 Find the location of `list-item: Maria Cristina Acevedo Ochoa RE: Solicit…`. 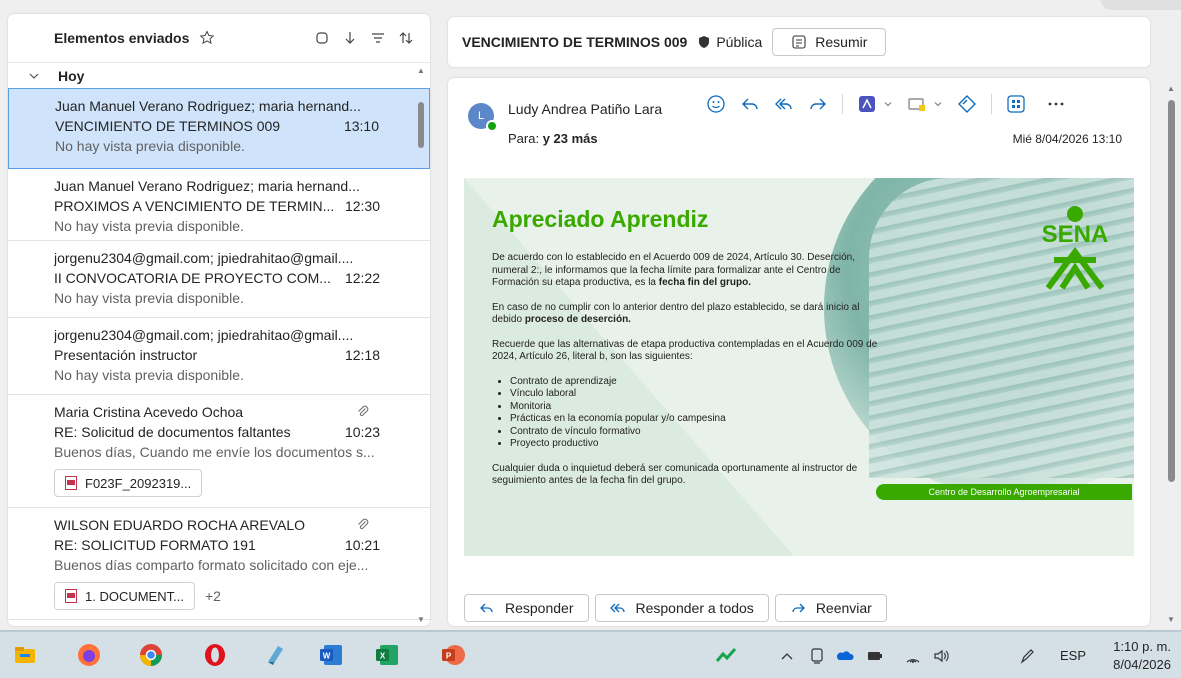

list-item: Maria Cristina Acevedo Ochoa RE: Solicit… is located at coordinates (219, 451).